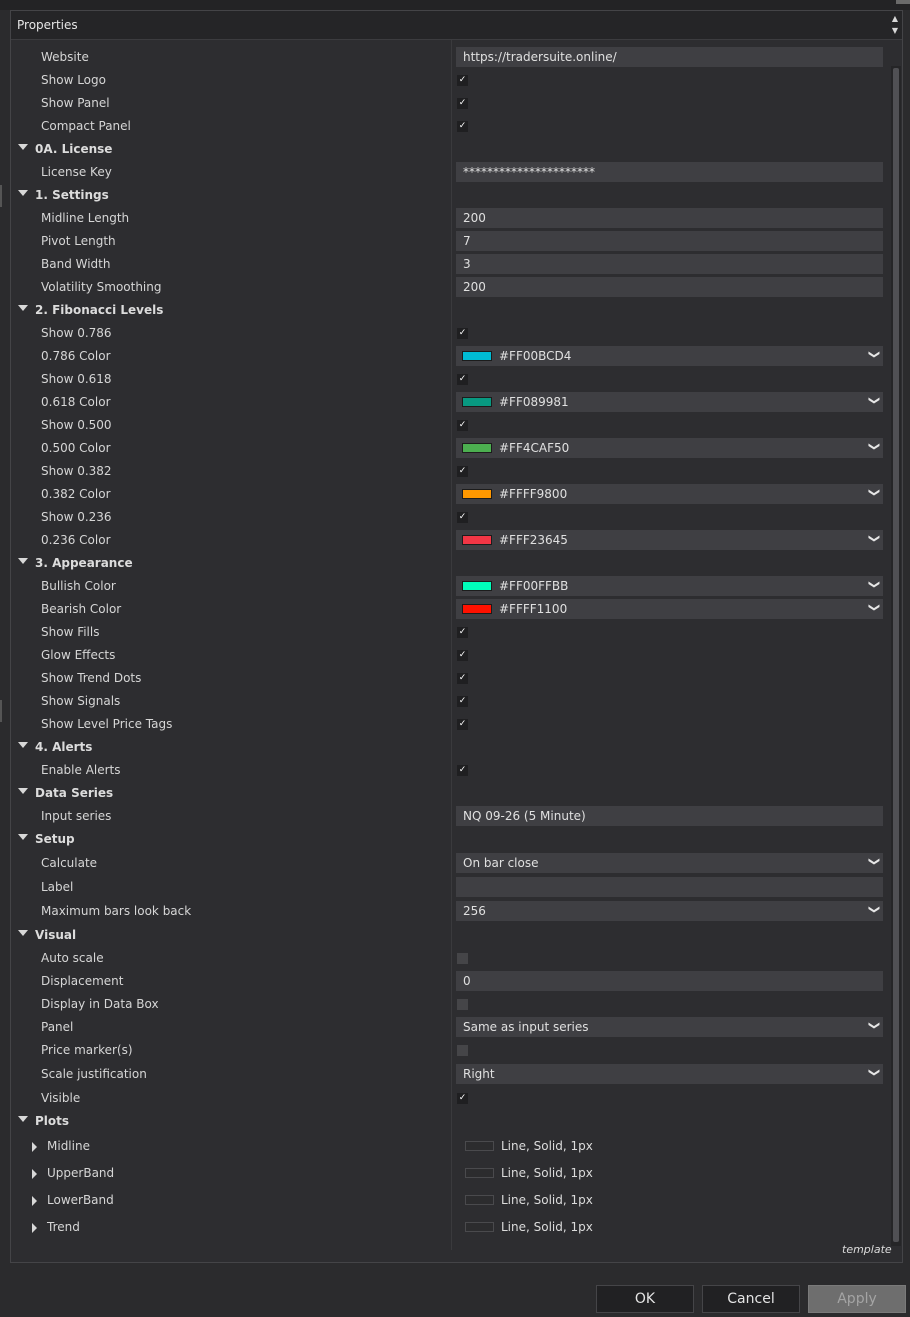 The width and height of the screenshot is (910, 1317). What do you see at coordinates (896, 656) in the screenshot?
I see `vertical-scrollbar` at bounding box center [896, 656].